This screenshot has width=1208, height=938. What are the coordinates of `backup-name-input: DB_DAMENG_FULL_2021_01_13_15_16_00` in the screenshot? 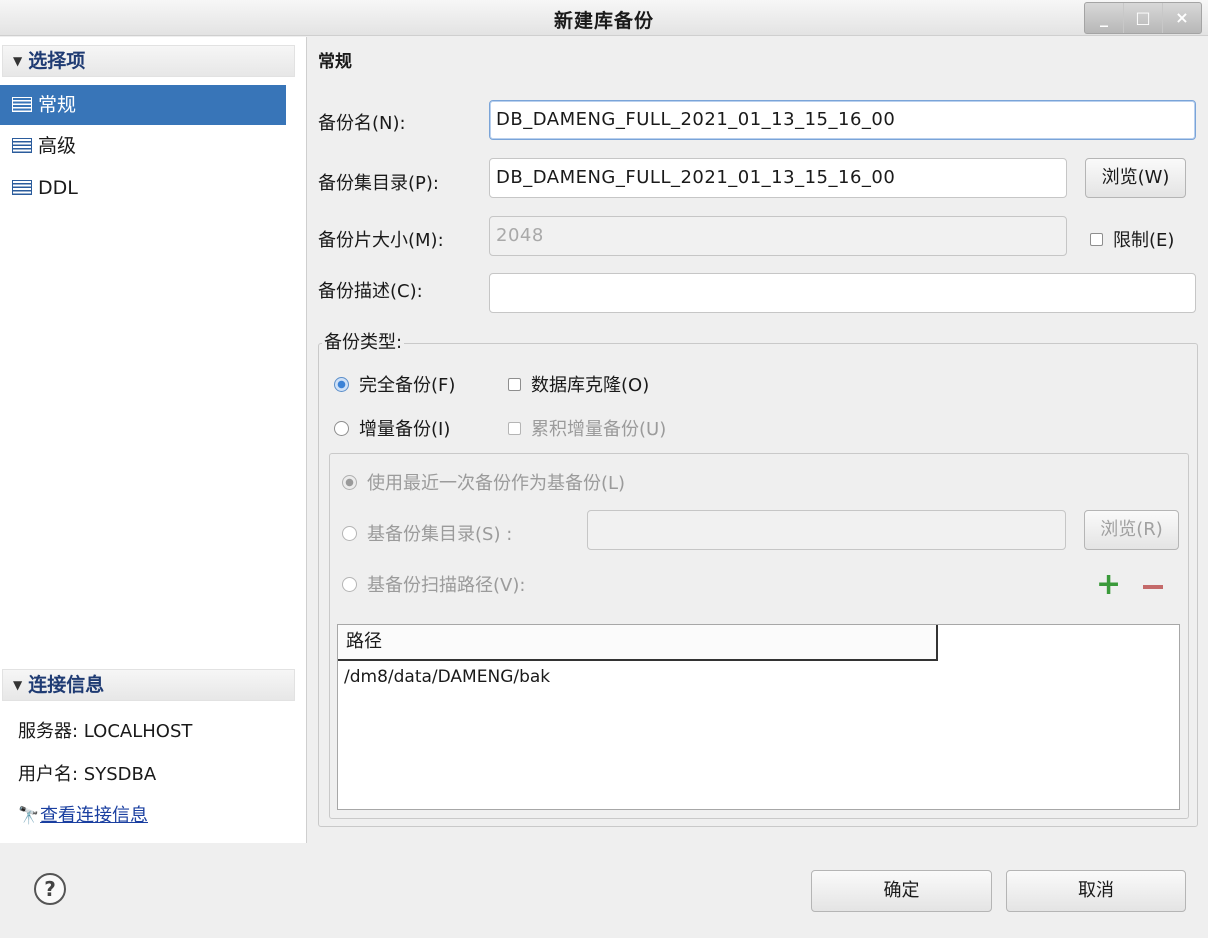 It's located at (842, 120).